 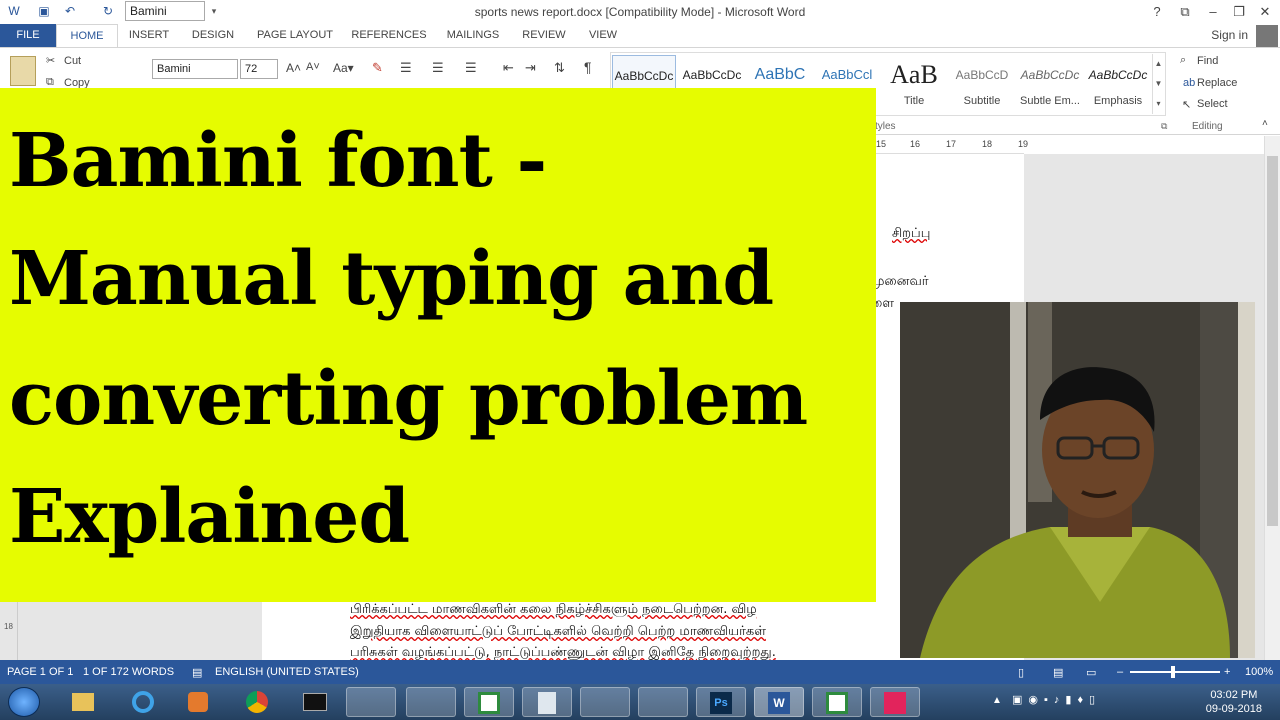 I want to click on banner-line: Explained, so click(x=209, y=517).